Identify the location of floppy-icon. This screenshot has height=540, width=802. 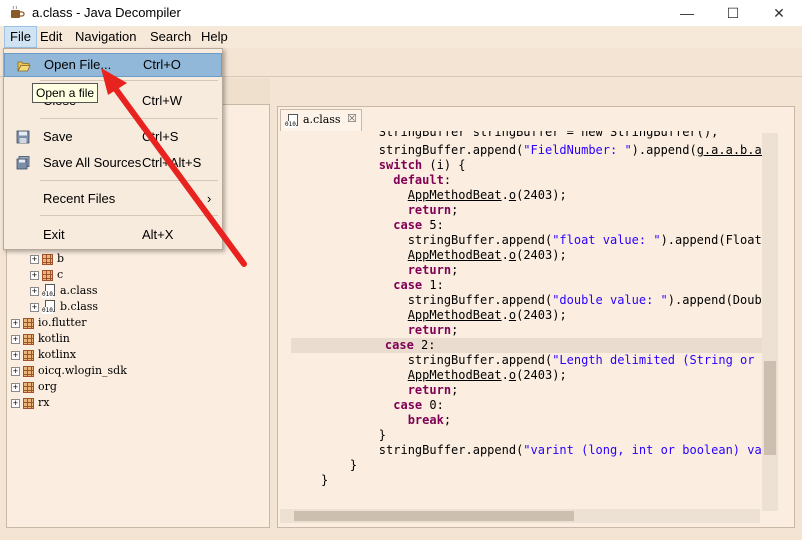
(23, 137).